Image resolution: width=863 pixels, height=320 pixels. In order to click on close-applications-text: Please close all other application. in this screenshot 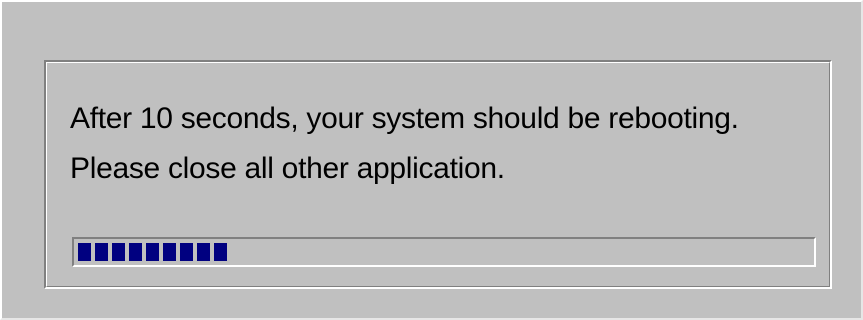, I will do `click(287, 168)`.